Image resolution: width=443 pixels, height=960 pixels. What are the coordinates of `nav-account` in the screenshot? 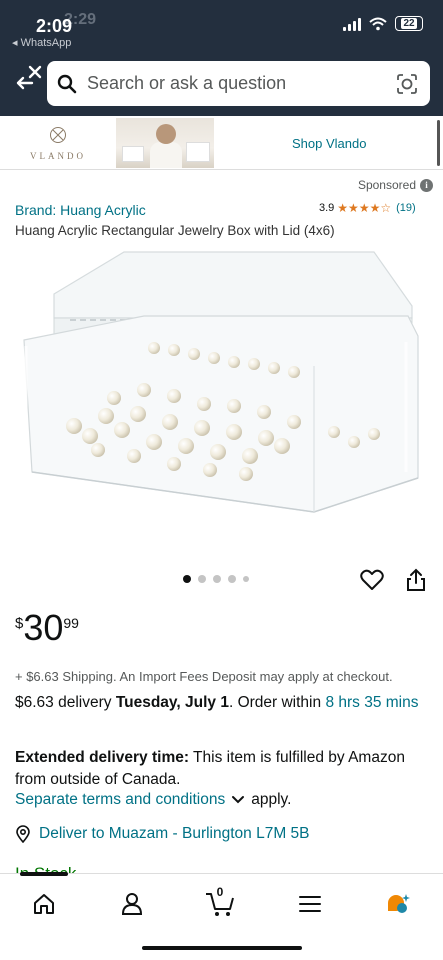 It's located at (132, 904).